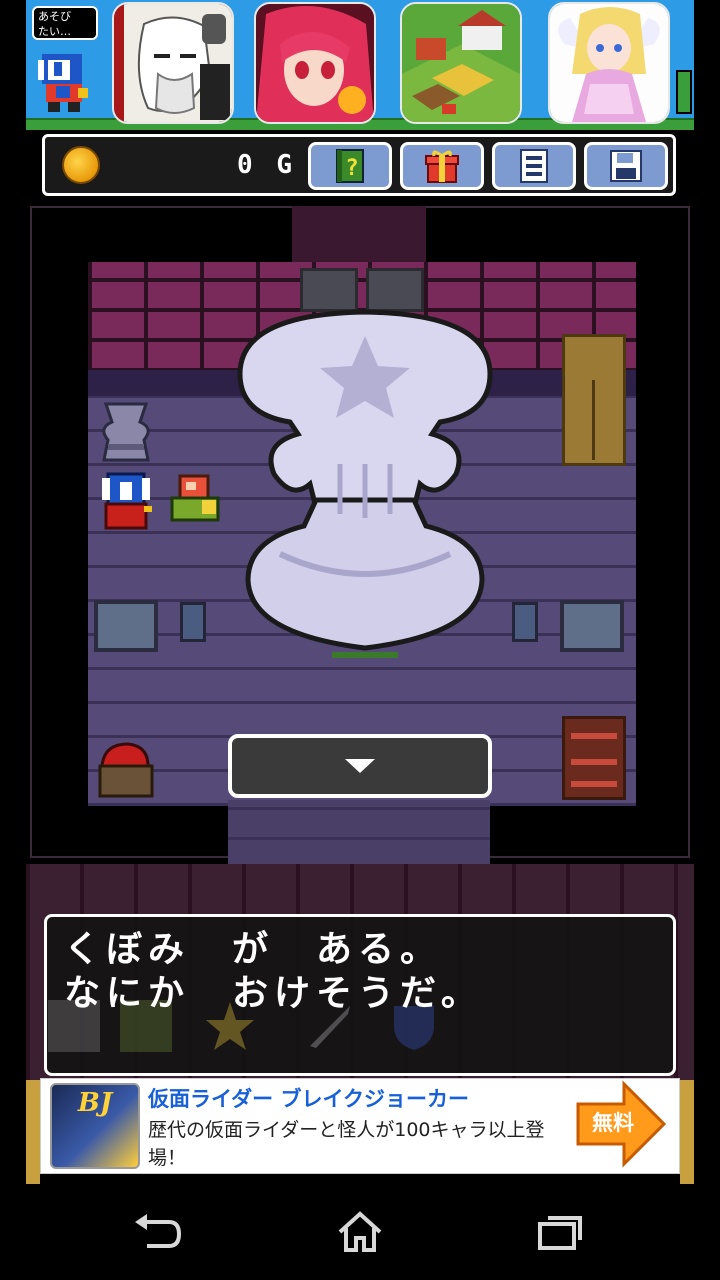 The width and height of the screenshot is (720, 1280). What do you see at coordinates (594, 758) in the screenshot?
I see `bookshelf` at bounding box center [594, 758].